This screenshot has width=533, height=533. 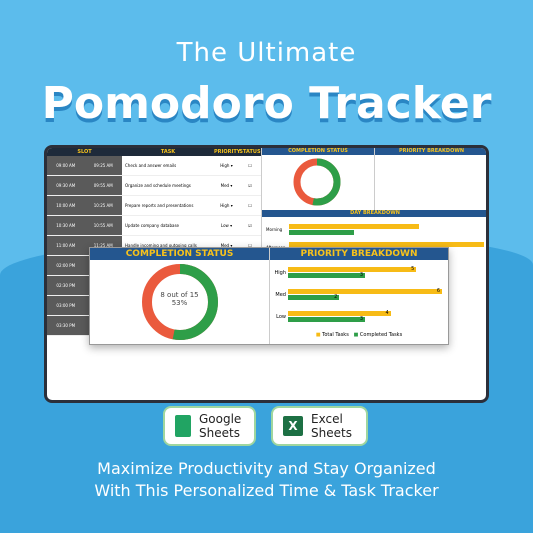 What do you see at coordinates (266, 53) in the screenshot?
I see `title-line1: The Ultimate` at bounding box center [266, 53].